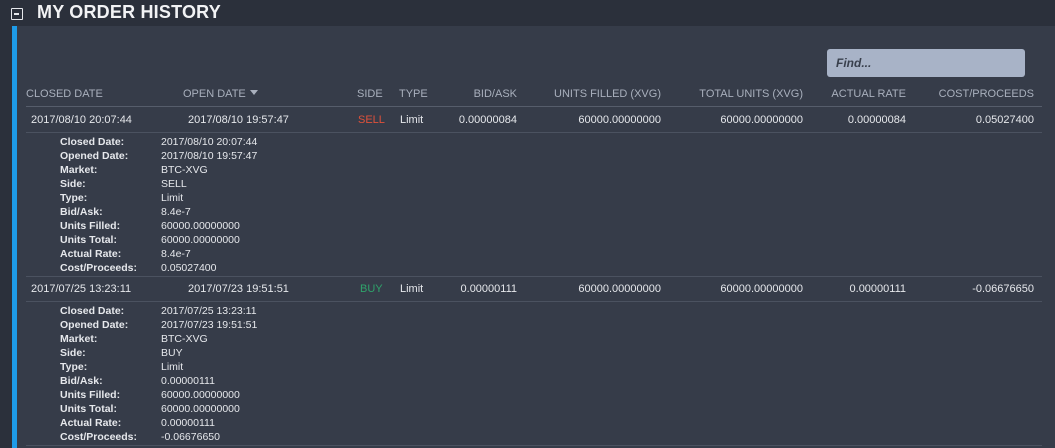 Image resolution: width=1055 pixels, height=448 pixels. What do you see at coordinates (1004, 120) in the screenshot?
I see `cell-cost-proceeds: 0.05027400` at bounding box center [1004, 120].